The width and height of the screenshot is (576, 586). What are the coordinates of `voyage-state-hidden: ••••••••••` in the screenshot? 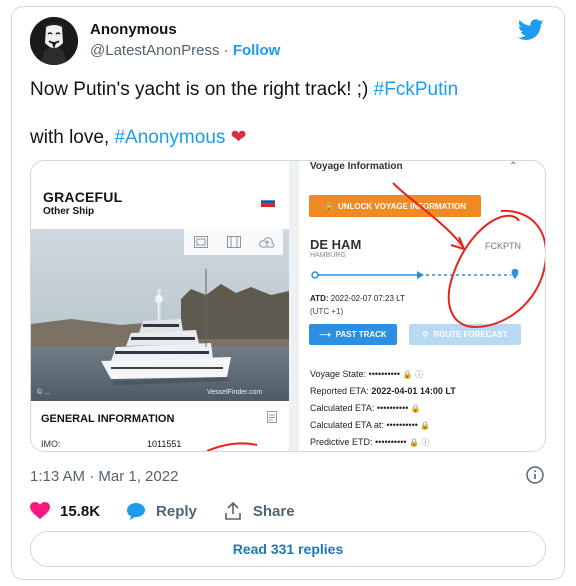 It's located at (384, 374).